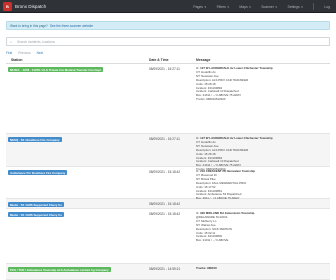 The height and width of the screenshot is (280, 336). I want to click on nav-filters: Filters▼, so click(223, 7).